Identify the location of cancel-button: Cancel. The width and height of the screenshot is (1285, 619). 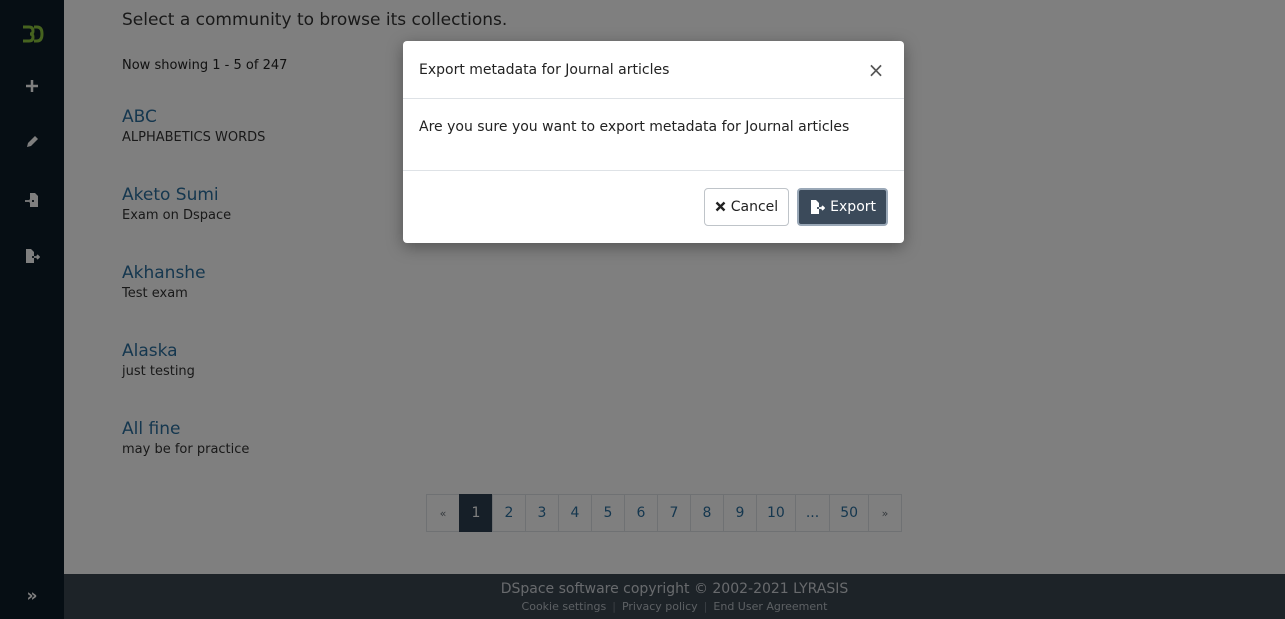
(746, 206).